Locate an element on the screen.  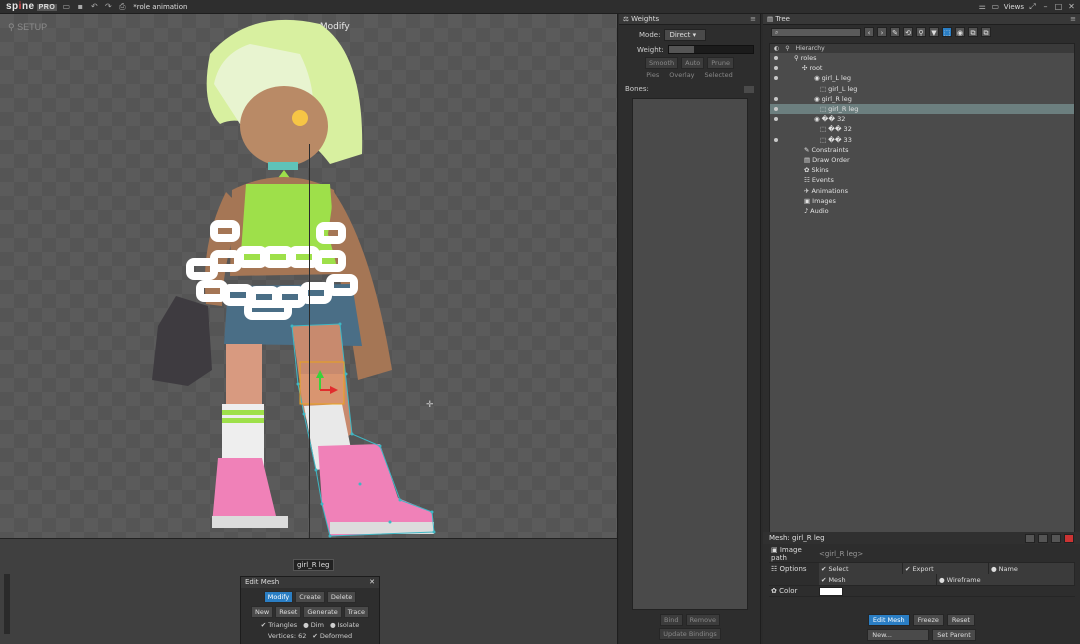
export-icon: ⎙ is located at coordinates (122, 7).